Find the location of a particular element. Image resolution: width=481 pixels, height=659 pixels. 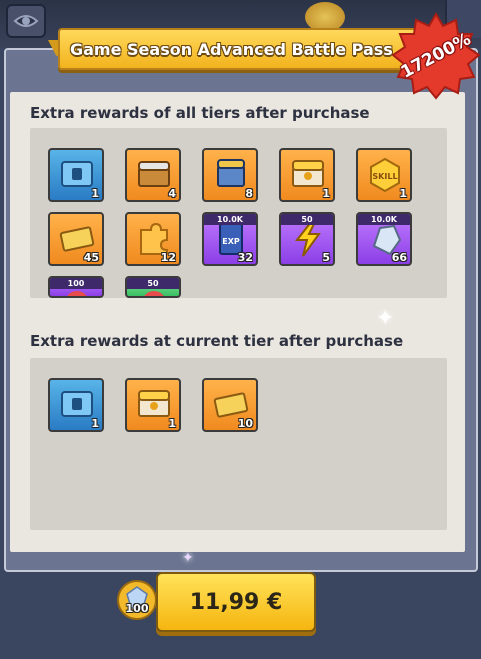

reward-tile: 100 is located at coordinates (76, 287).